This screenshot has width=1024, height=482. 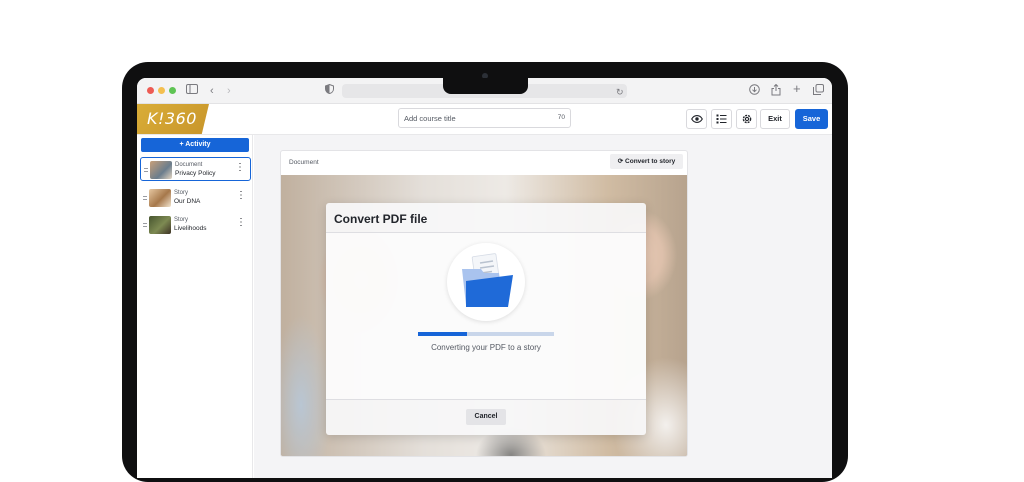 What do you see at coordinates (195, 169) in the screenshot?
I see `sidebar-item-privacy-policy: Document Privacy Policy ⋮` at bounding box center [195, 169].